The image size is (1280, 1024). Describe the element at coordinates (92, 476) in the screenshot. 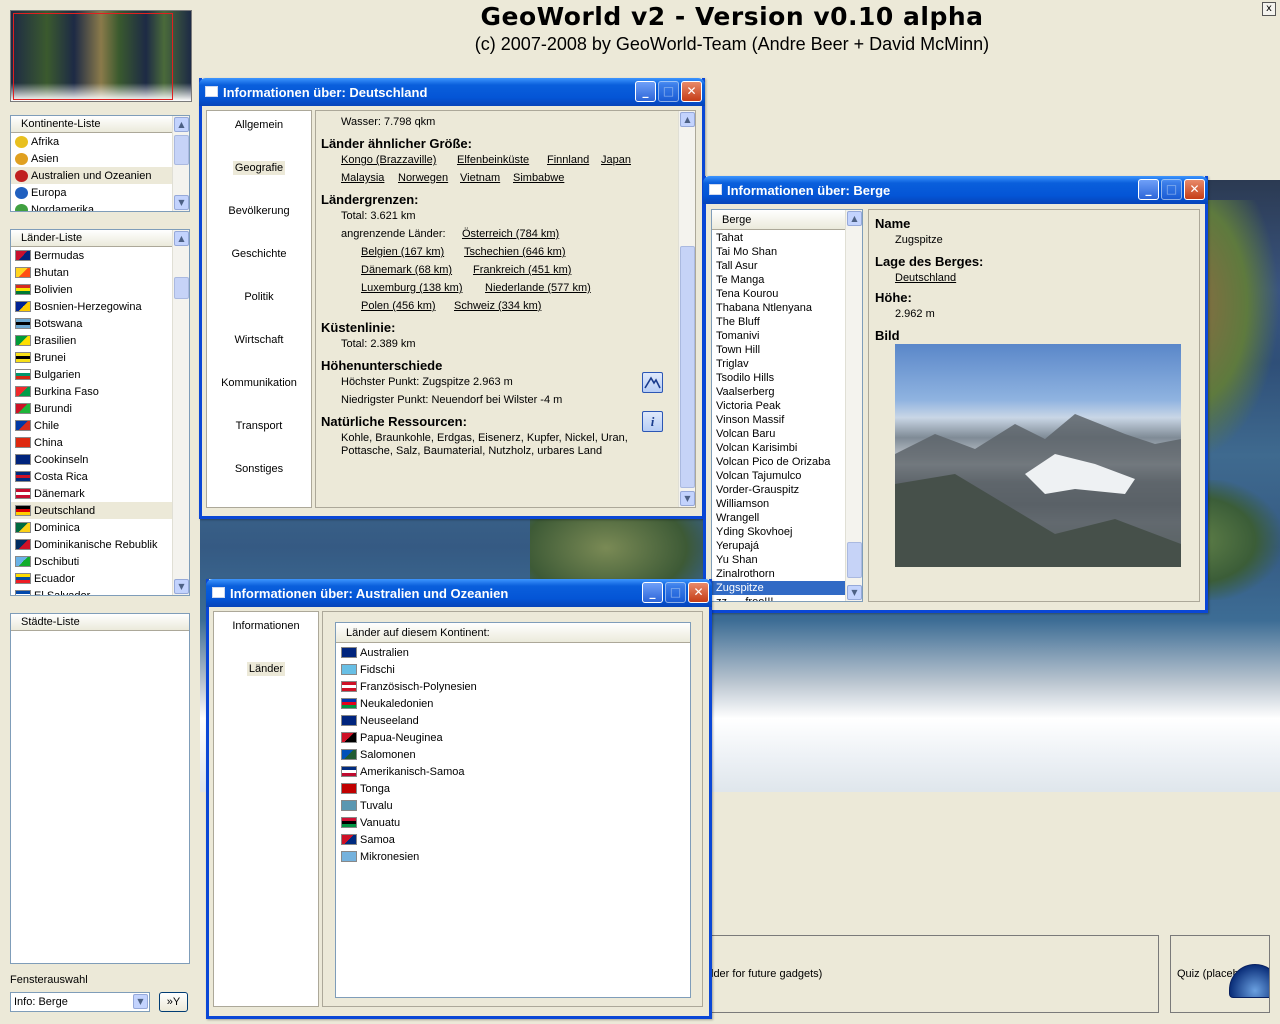

I see `country-list-item: Costa Rica` at that location.